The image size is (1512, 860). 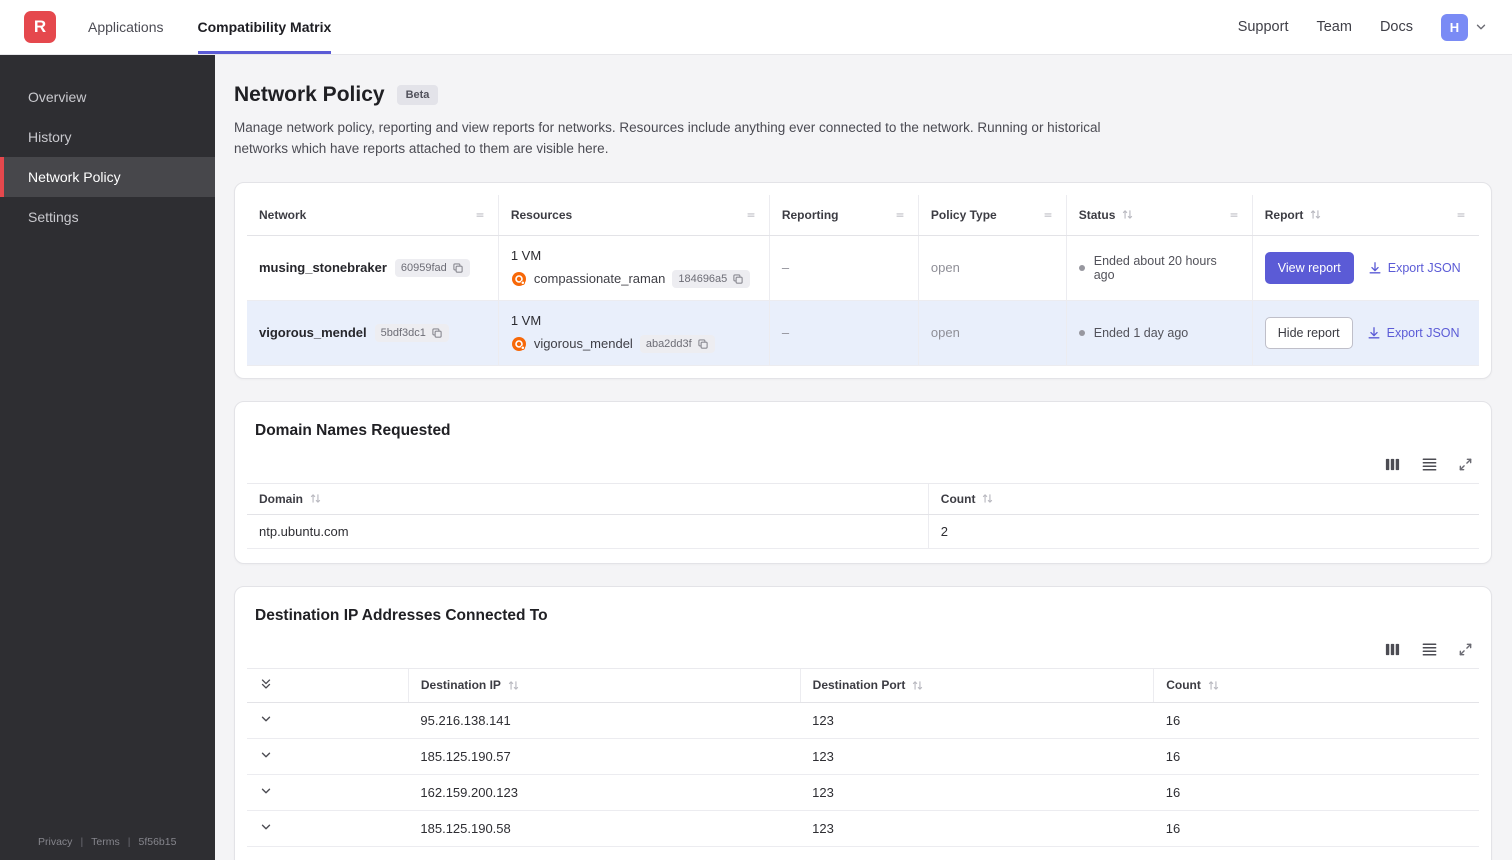 I want to click on view-report-button: View report, so click(x=1309, y=267).